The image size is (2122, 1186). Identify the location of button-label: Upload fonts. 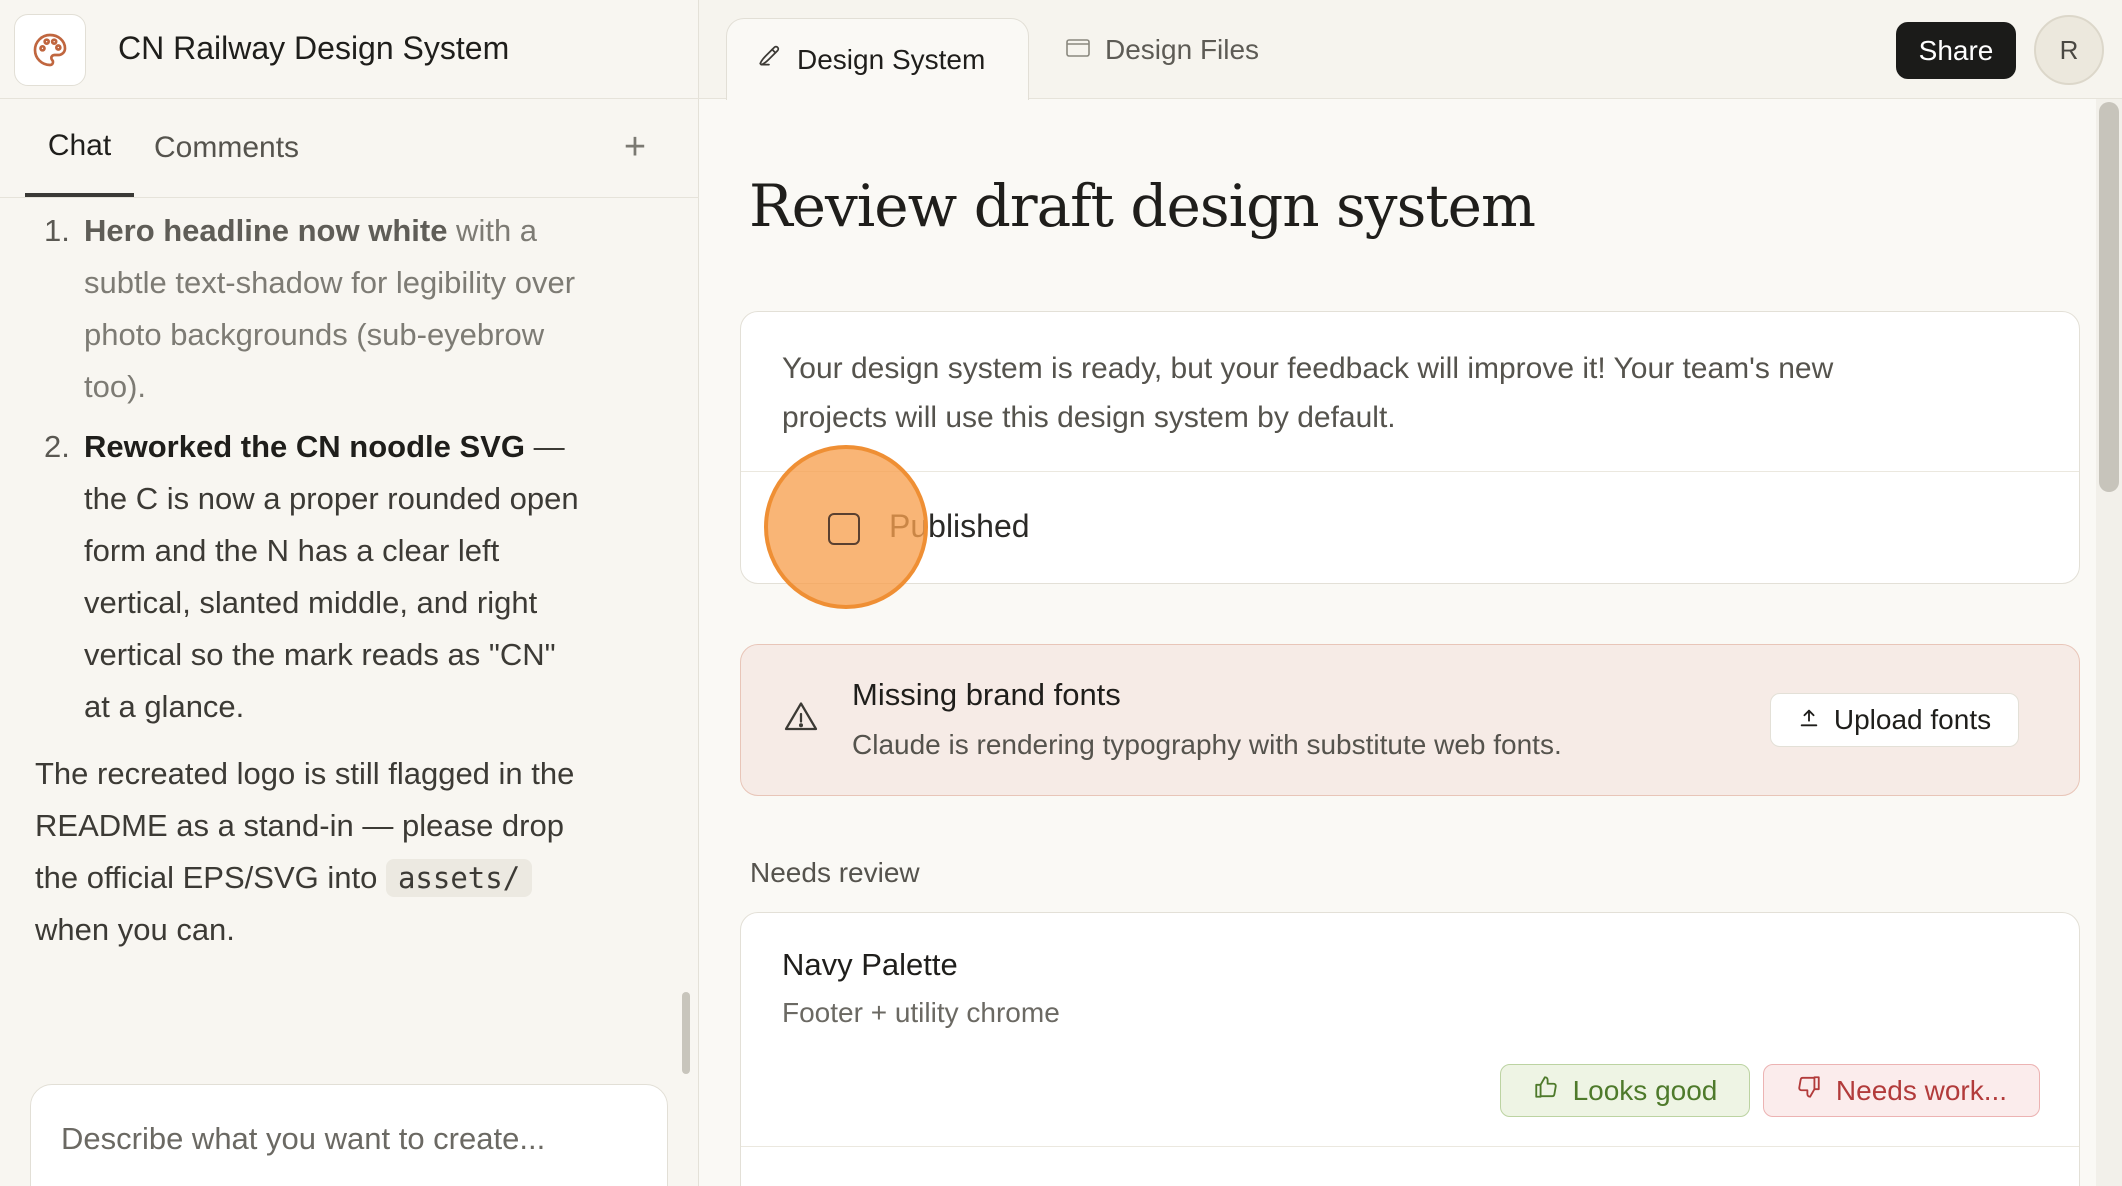
(1912, 719).